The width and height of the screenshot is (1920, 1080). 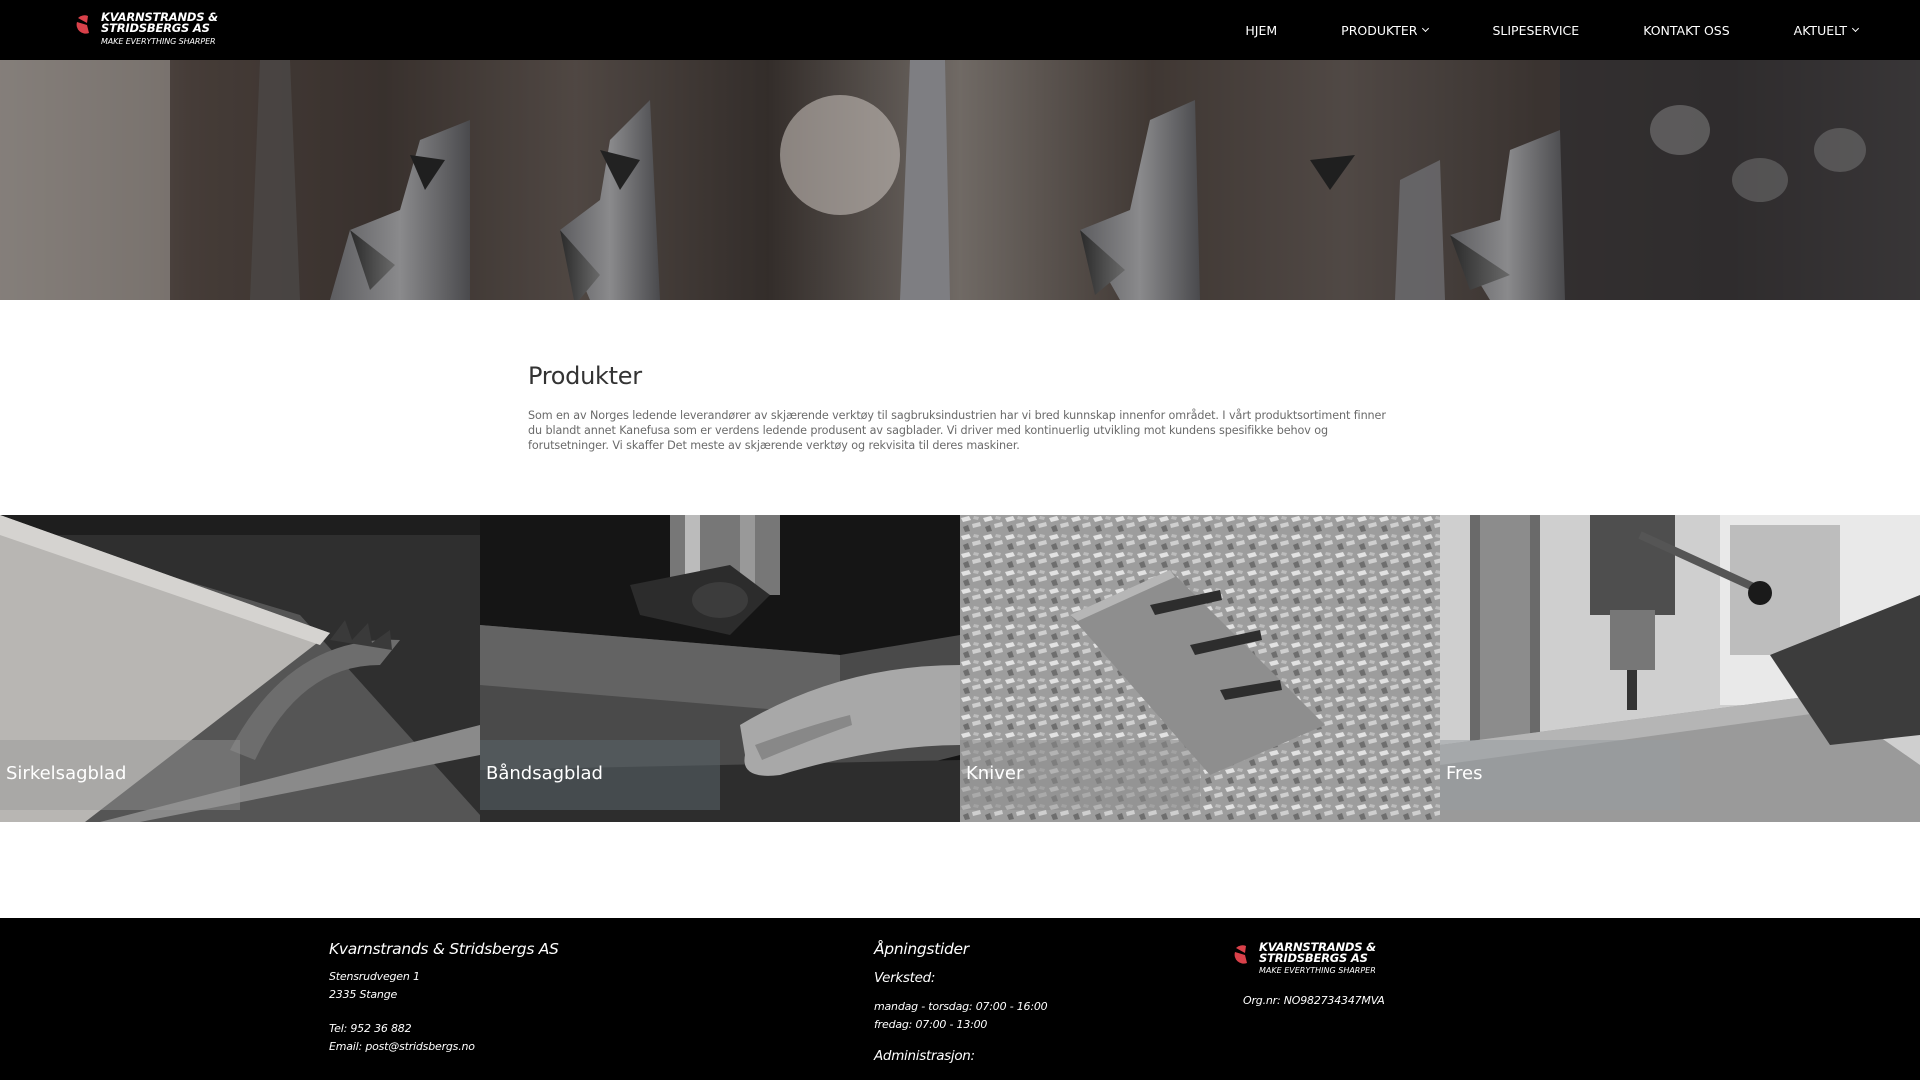 What do you see at coordinates (444, 1047) in the screenshot?
I see `email-address: Email: post@stridsbergs.no` at bounding box center [444, 1047].